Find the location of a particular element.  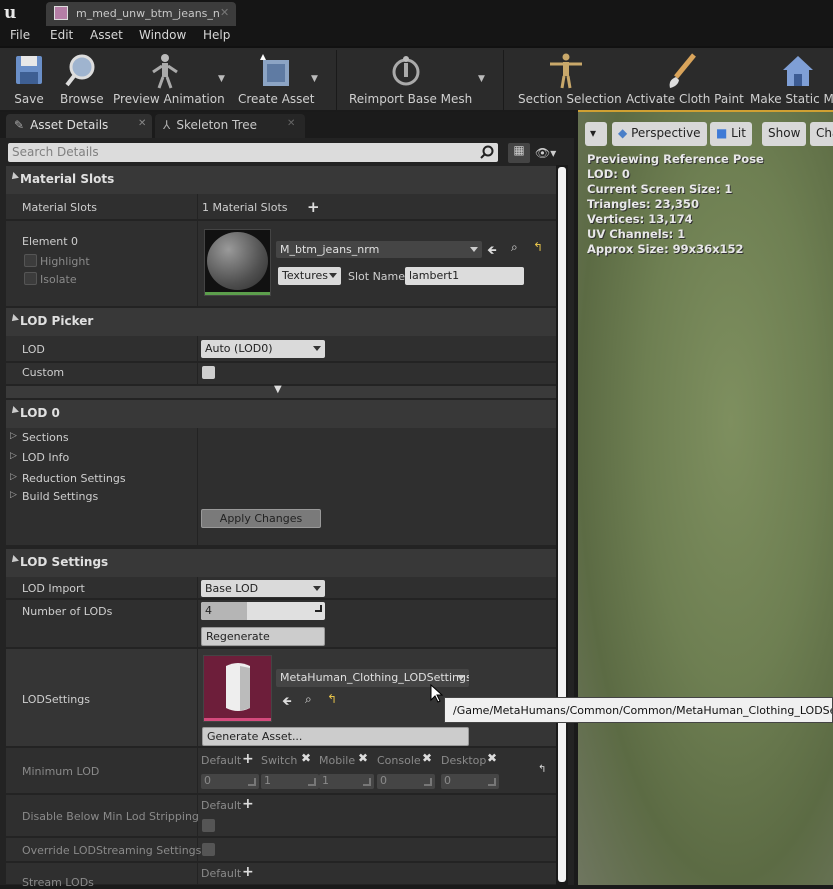

collapse-triangle-icon is located at coordinates (14, 177).